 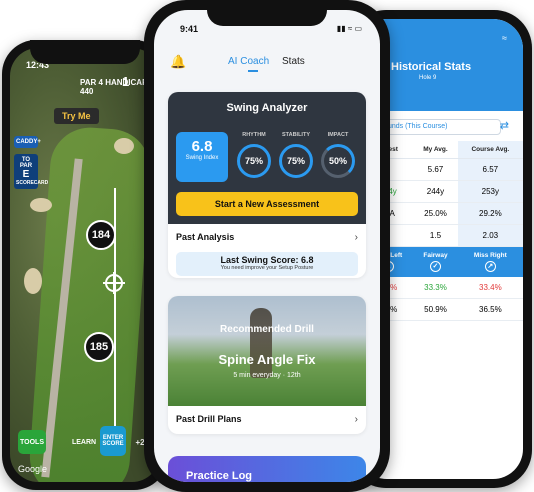 What do you see at coordinates (32, 442) in the screenshot?
I see `tools-button: TOOLS` at bounding box center [32, 442].